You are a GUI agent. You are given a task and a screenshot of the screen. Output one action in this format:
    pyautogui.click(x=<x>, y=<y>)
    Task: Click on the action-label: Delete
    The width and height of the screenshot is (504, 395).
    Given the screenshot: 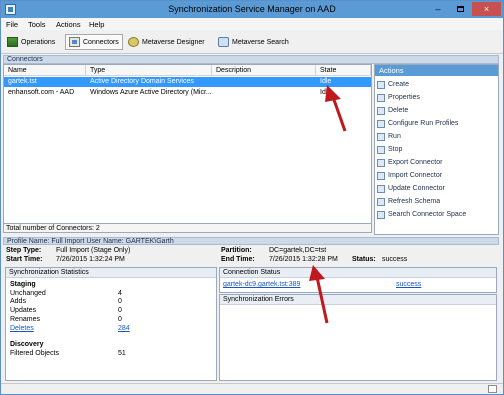 What is the action you would take?
    pyautogui.click(x=398, y=110)
    